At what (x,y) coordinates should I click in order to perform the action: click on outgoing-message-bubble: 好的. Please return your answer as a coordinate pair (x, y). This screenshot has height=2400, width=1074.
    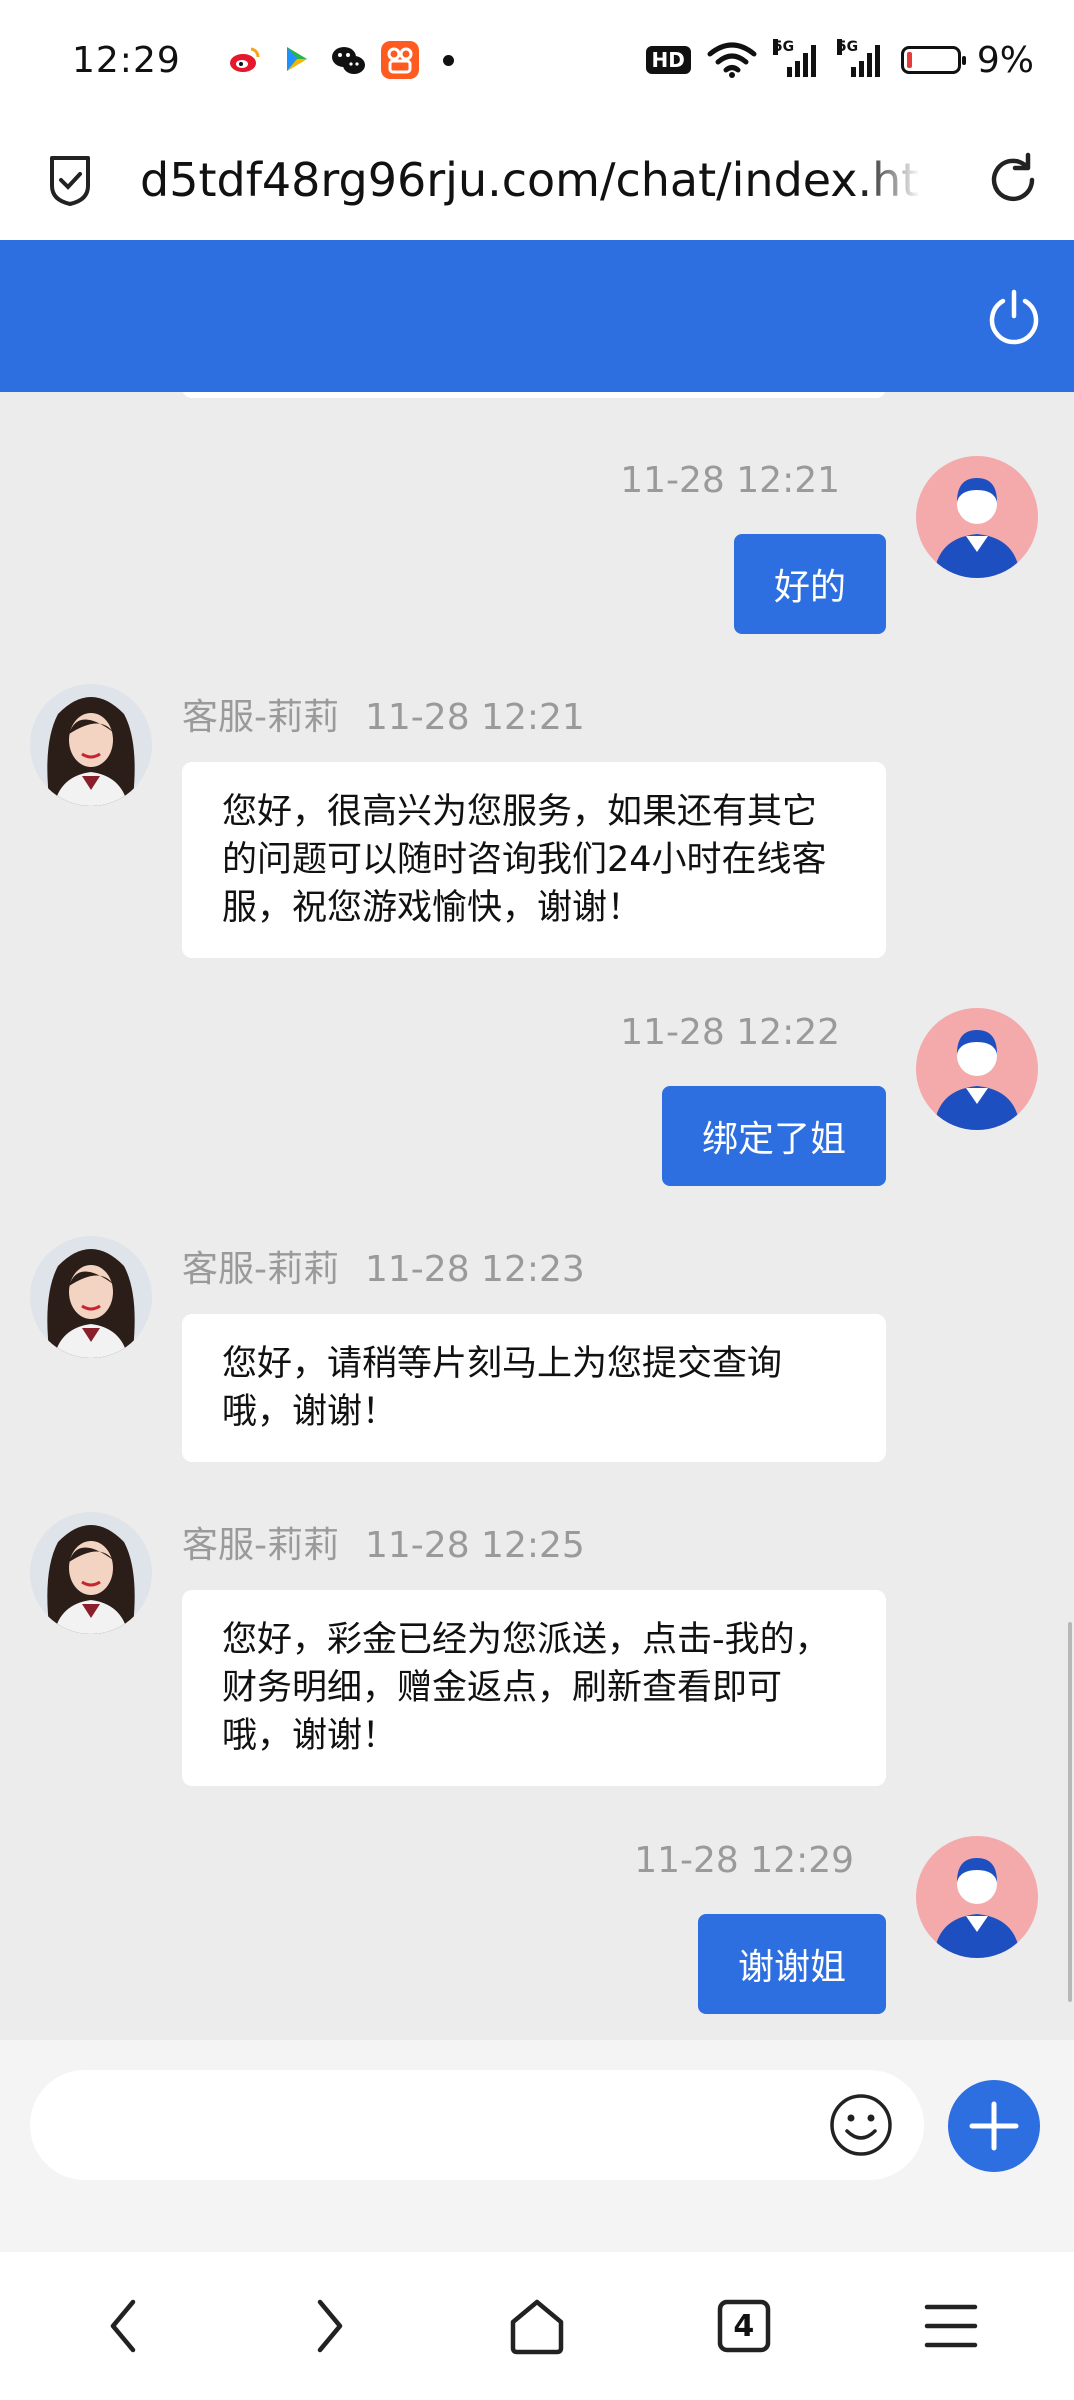
    Looking at the image, I should click on (809, 584).